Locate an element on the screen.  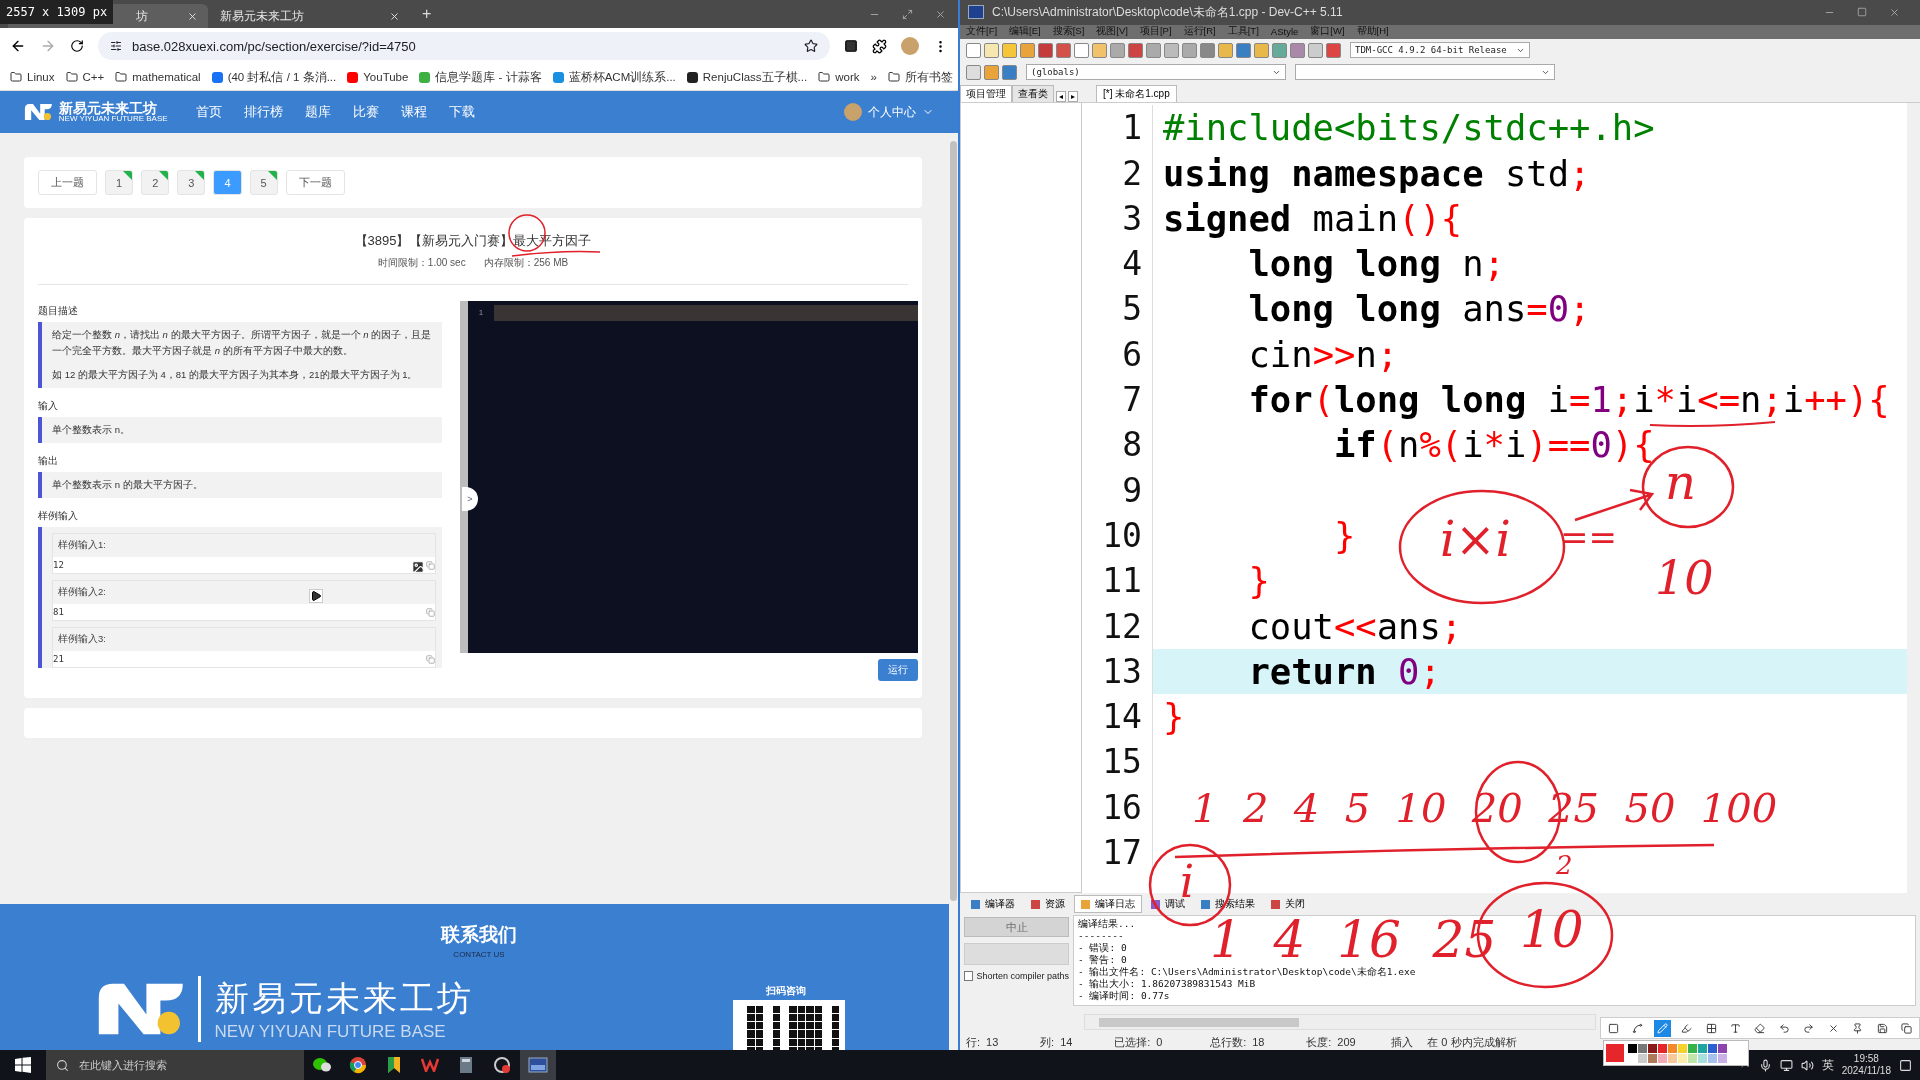
section-heading: 题目描述 is located at coordinates (58, 311).